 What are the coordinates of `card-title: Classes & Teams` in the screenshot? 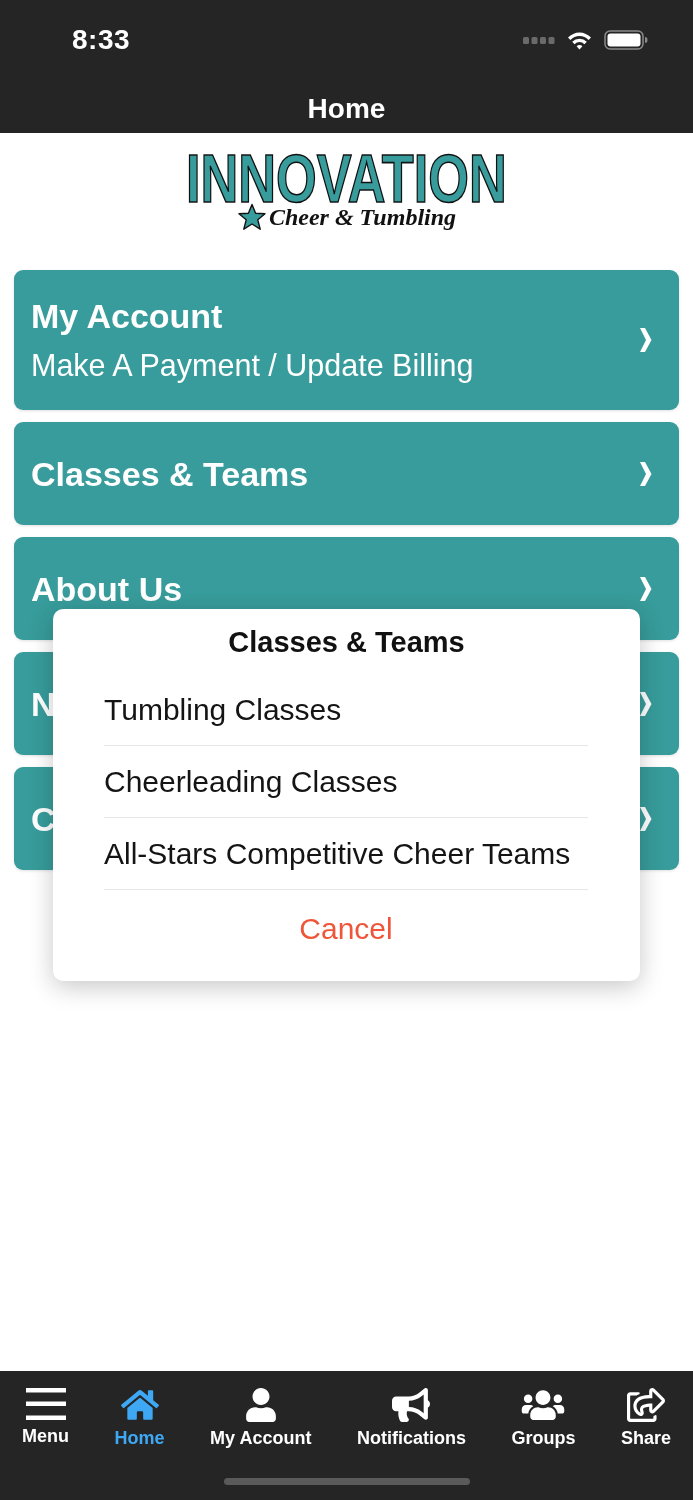 It's located at (170, 473).